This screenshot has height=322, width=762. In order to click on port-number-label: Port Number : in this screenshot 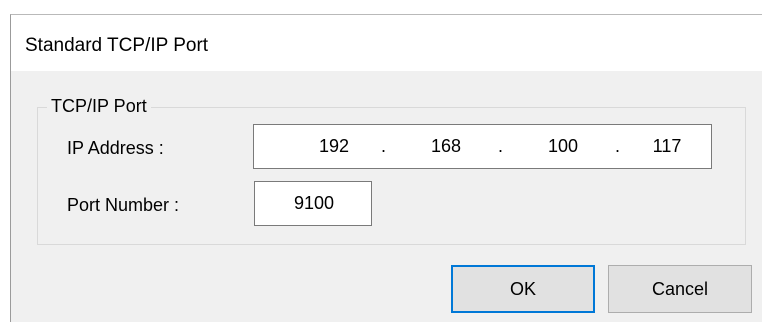, I will do `click(123, 205)`.